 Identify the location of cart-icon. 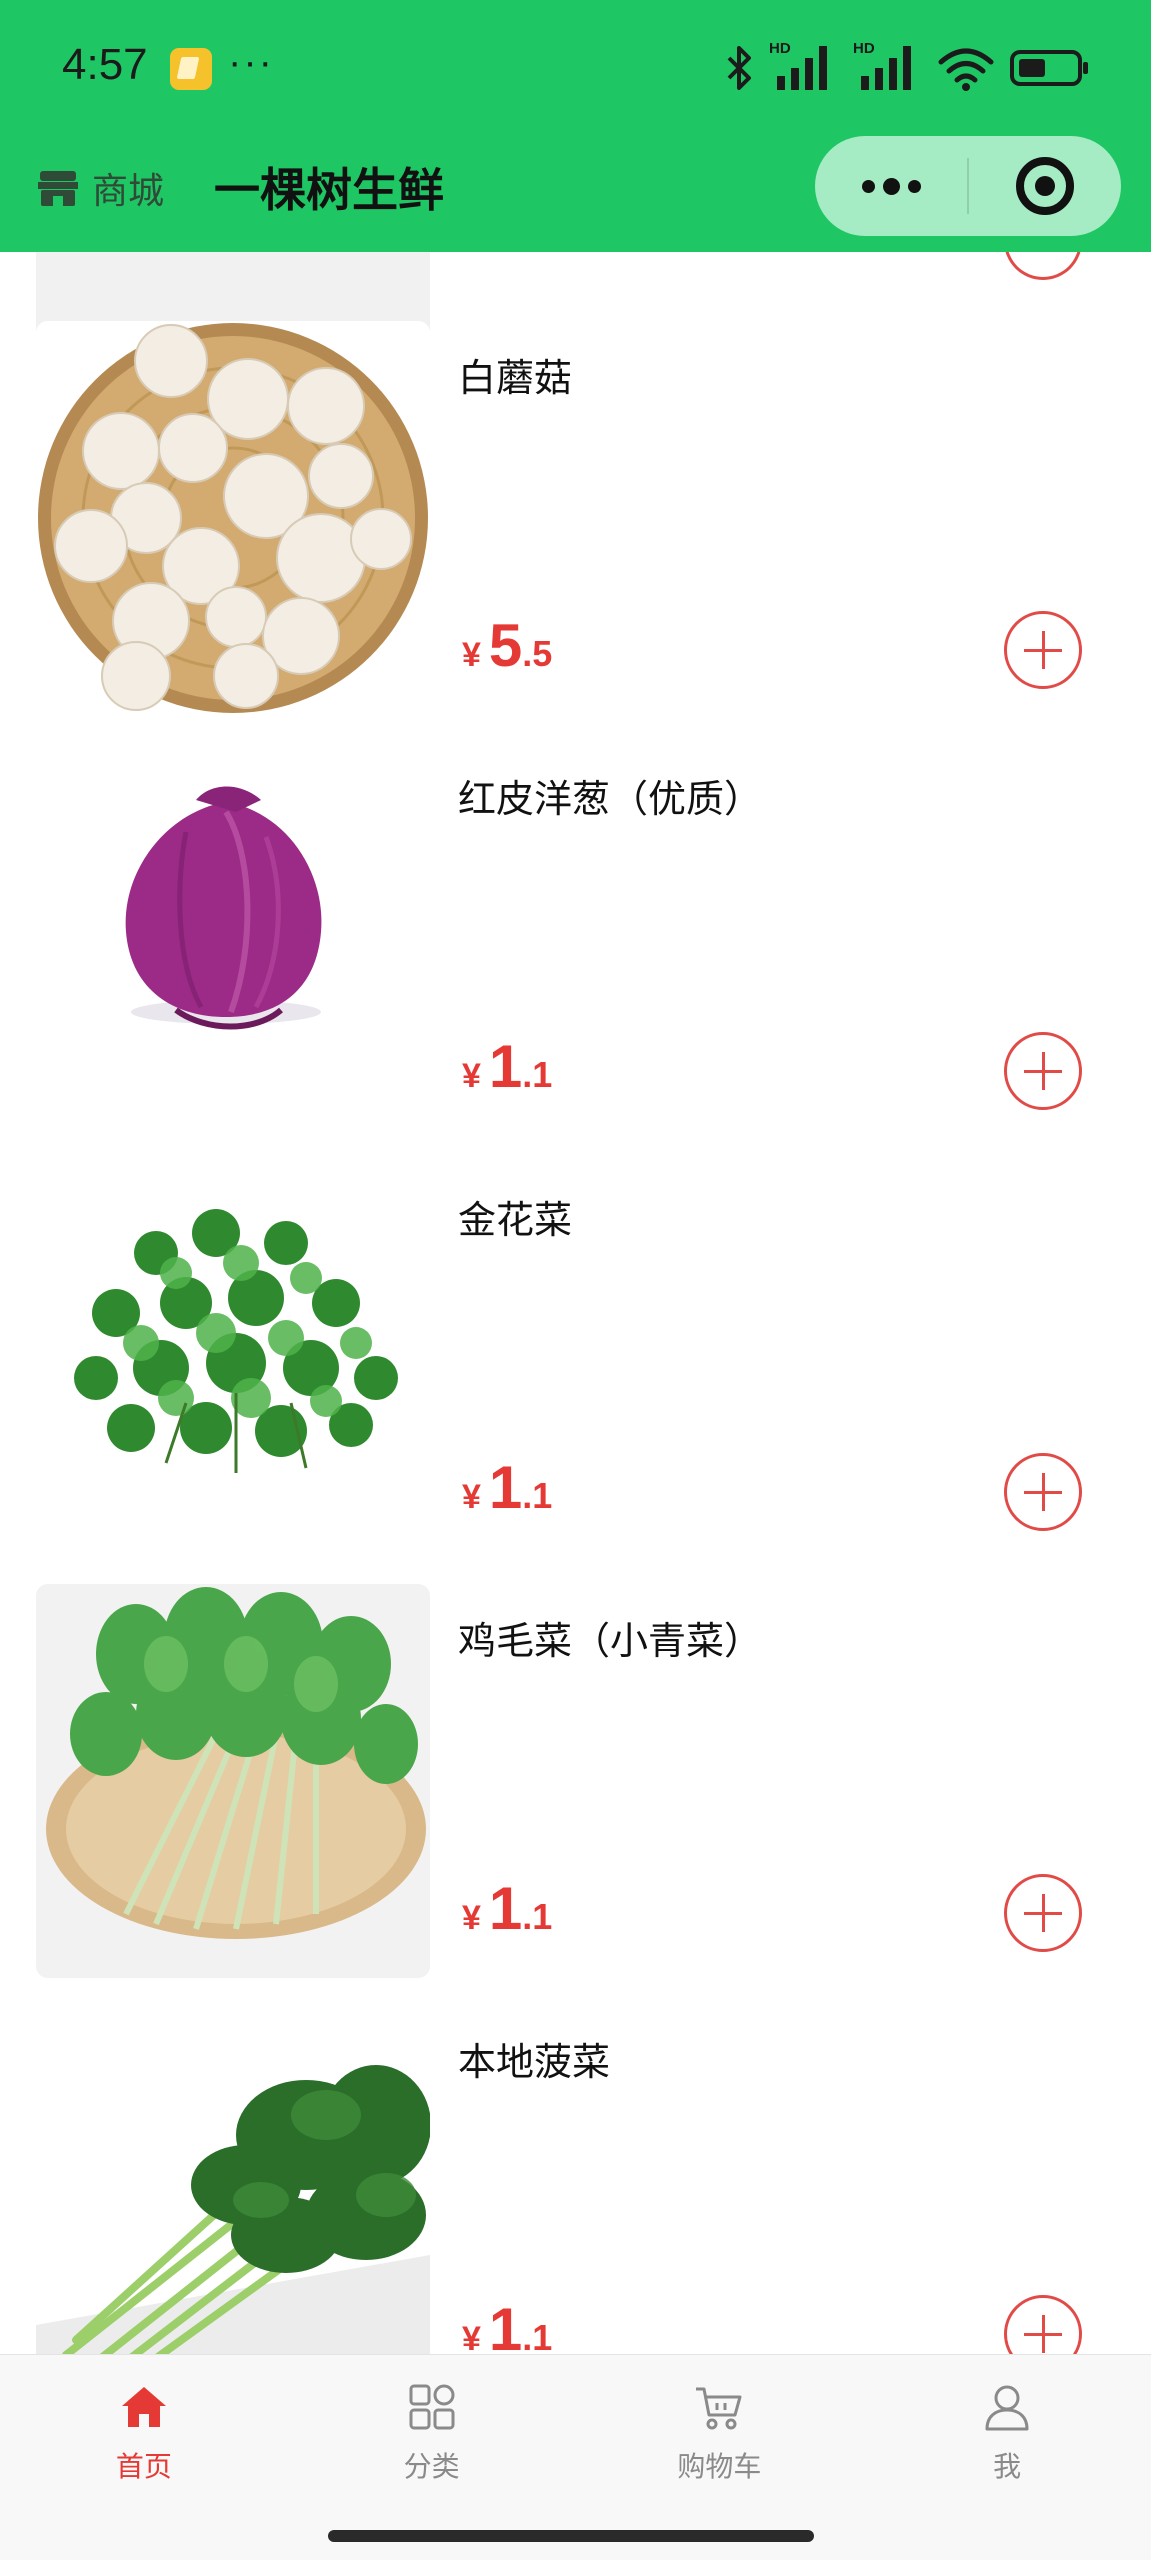
(719, 2407).